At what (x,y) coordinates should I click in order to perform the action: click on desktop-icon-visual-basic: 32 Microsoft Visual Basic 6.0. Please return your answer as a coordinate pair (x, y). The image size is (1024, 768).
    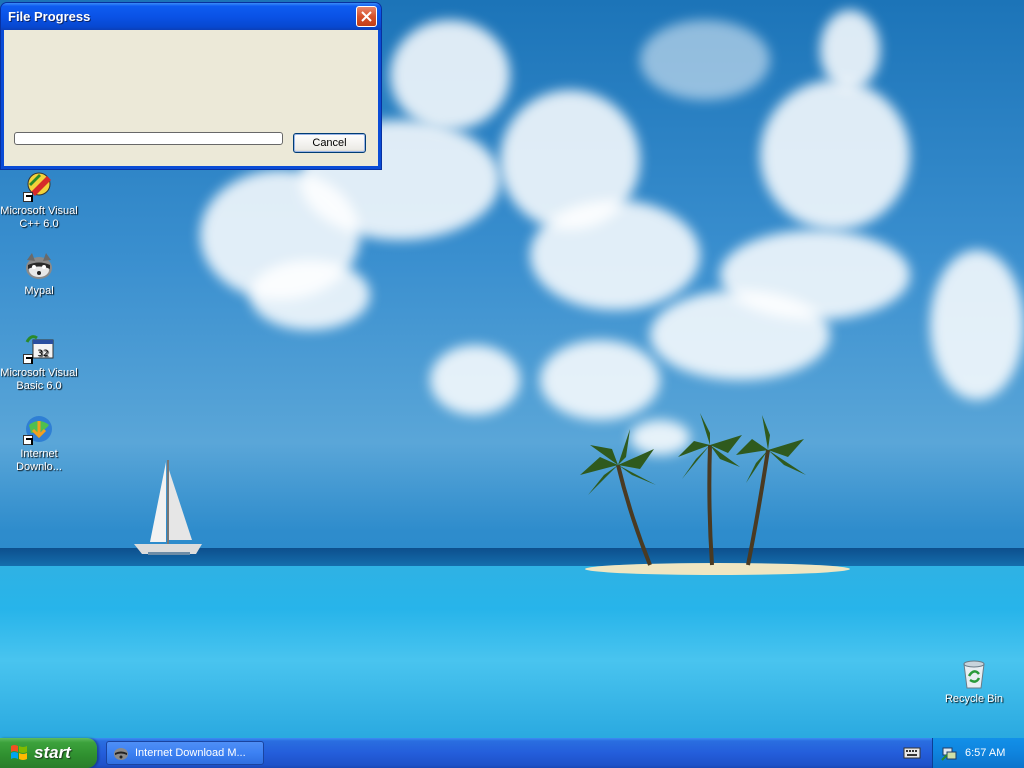
    Looking at the image, I should click on (39, 362).